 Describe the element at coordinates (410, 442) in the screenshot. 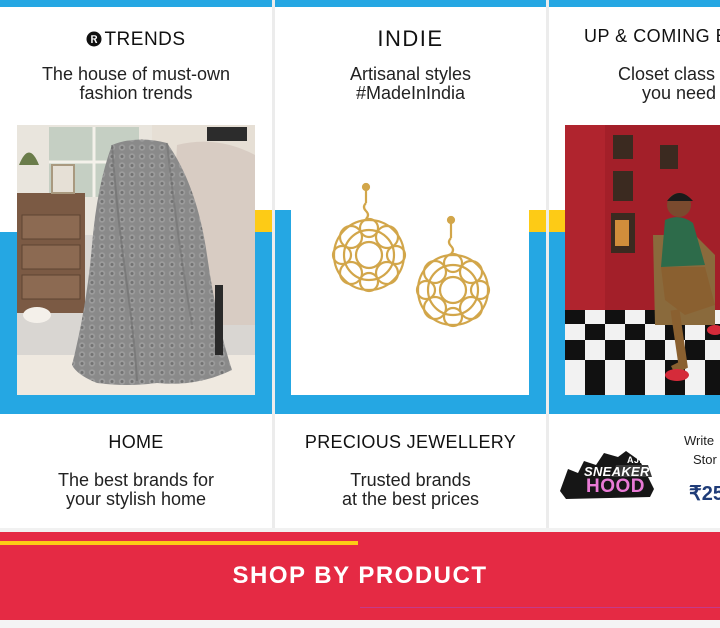

I see `banner-title: PRECIOUS JEWELLERY` at that location.